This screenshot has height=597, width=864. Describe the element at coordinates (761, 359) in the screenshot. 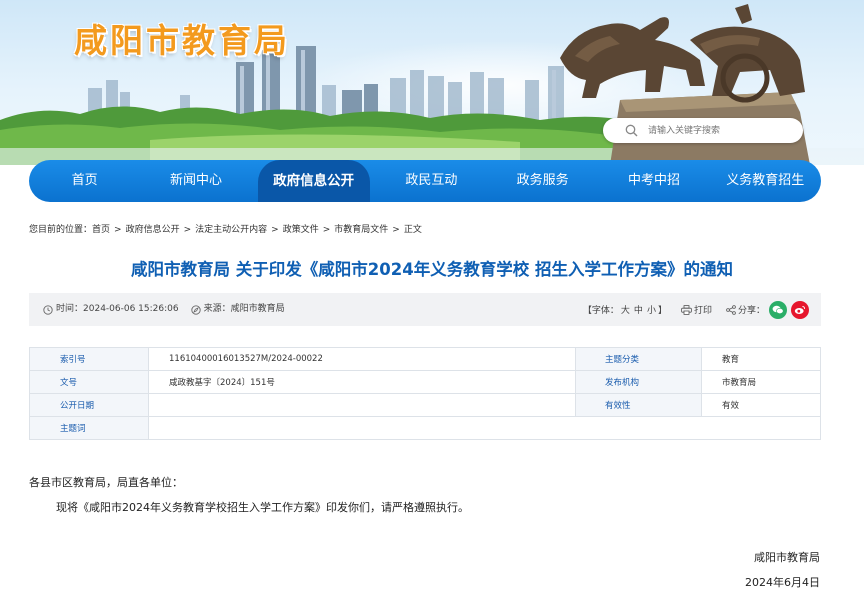

I see `meta-value: 教育` at that location.